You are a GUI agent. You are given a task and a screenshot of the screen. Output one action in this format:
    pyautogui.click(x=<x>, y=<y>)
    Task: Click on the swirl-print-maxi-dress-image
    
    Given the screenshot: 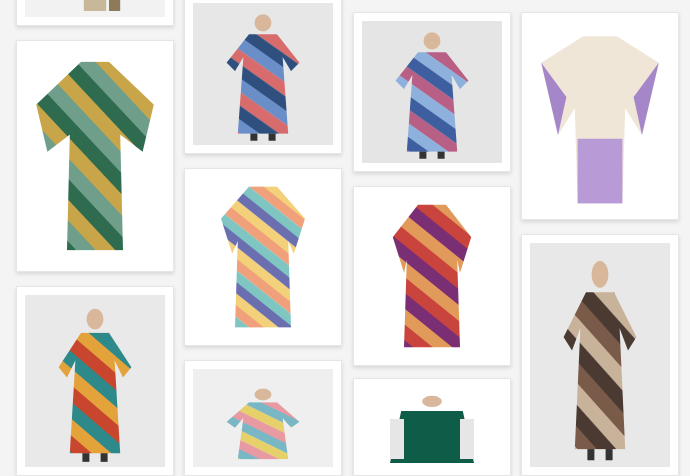 What is the action you would take?
    pyautogui.click(x=600, y=360)
    